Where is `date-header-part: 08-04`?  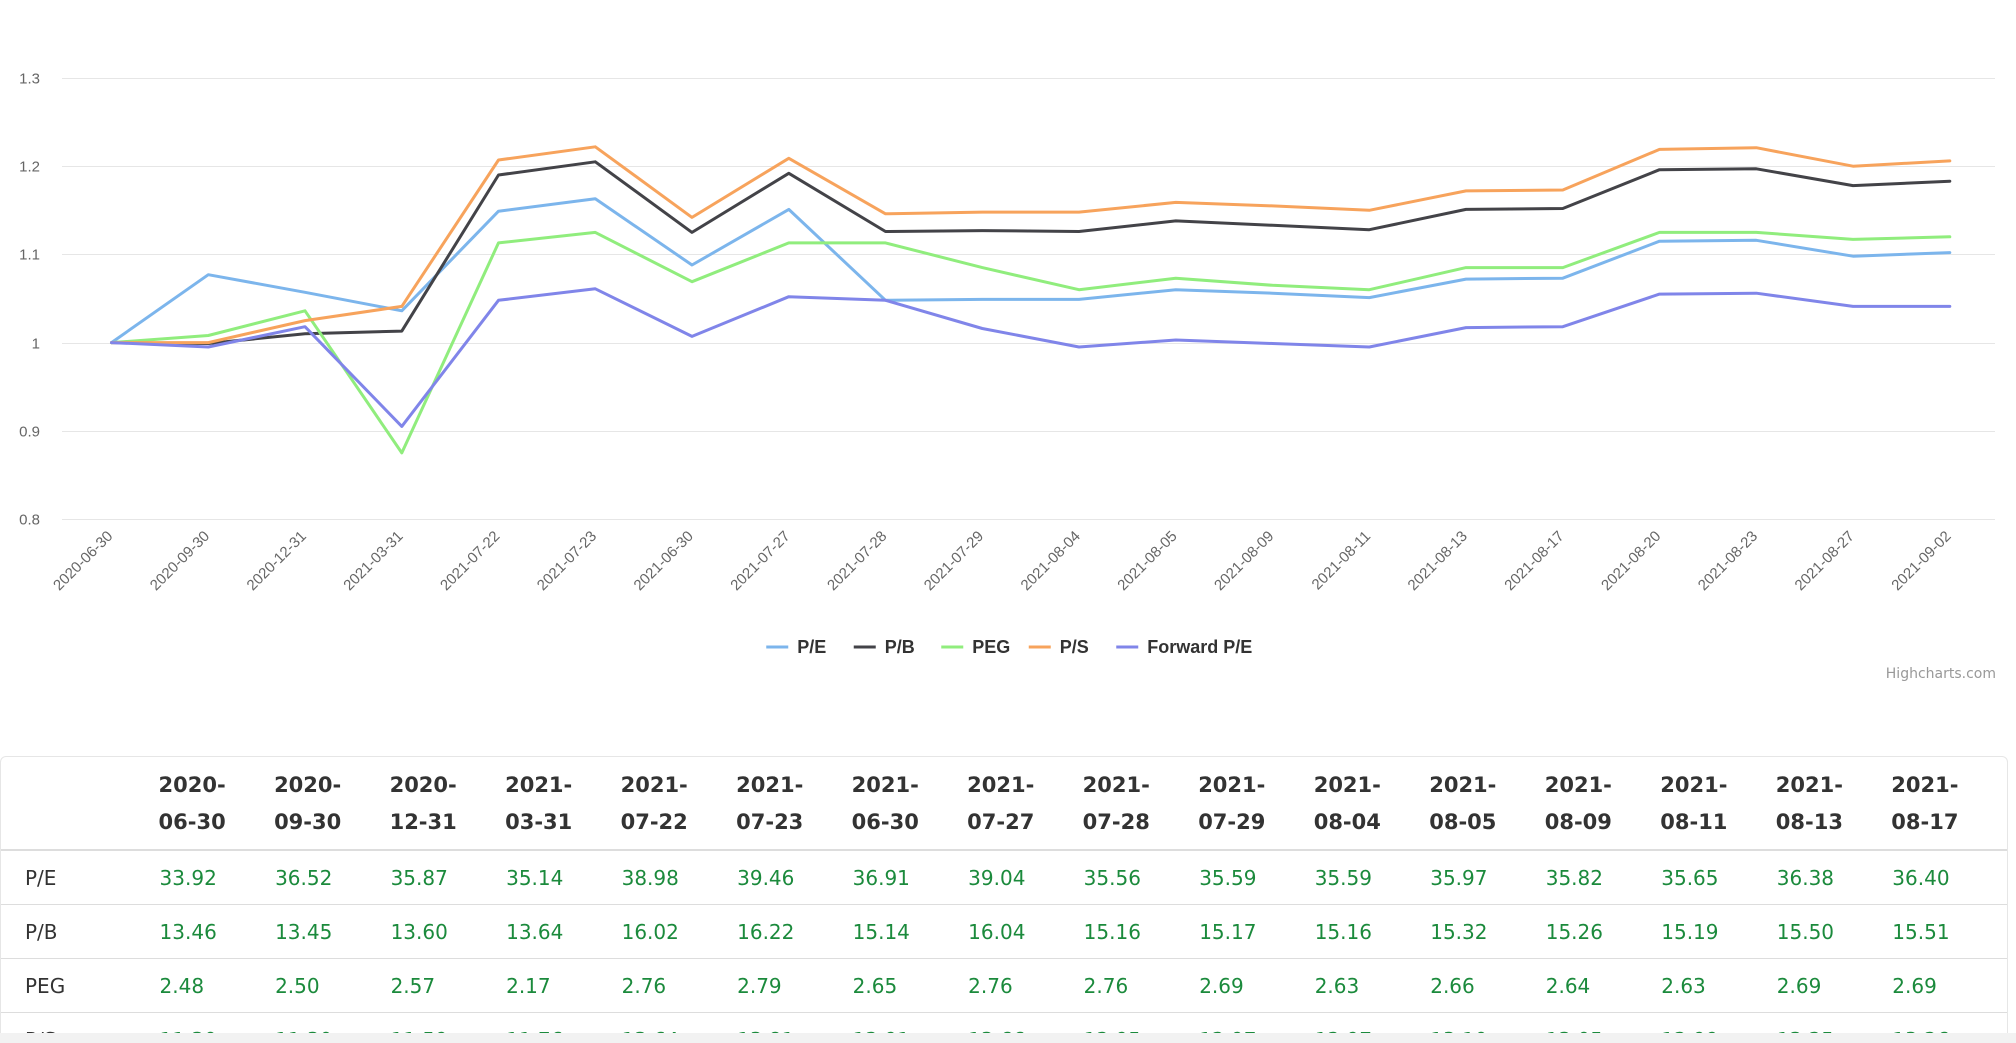 date-header-part: 08-04 is located at coordinates (1347, 822).